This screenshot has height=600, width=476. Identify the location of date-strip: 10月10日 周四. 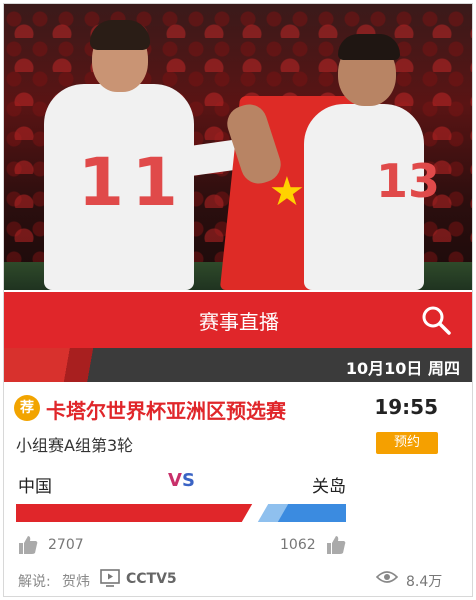
(238, 365).